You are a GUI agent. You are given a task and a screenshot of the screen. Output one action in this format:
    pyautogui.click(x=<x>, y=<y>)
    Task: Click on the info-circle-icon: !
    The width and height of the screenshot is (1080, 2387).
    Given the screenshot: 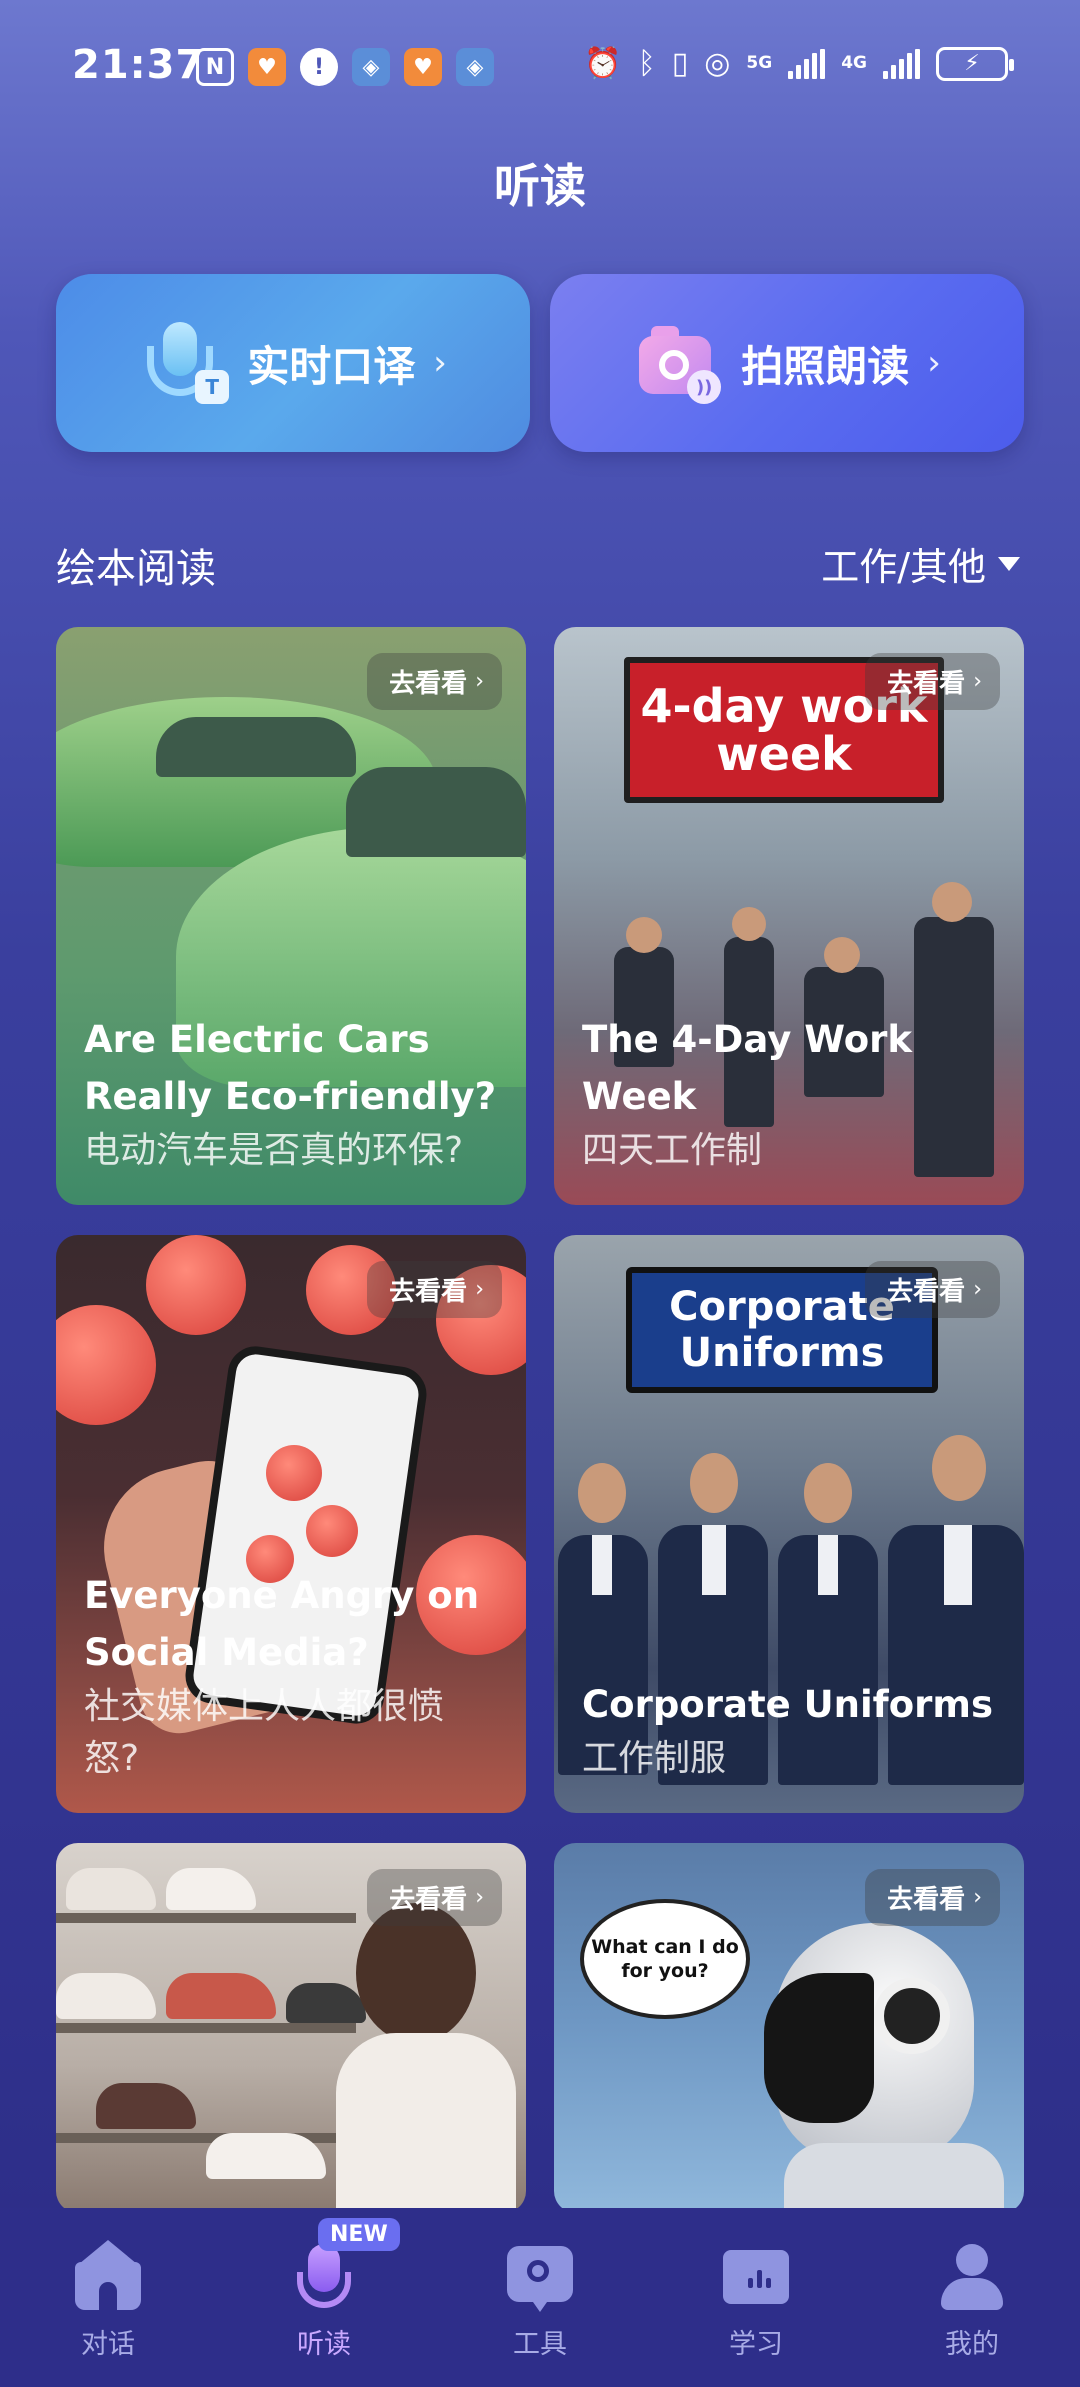 What is the action you would take?
    pyautogui.click(x=319, y=67)
    